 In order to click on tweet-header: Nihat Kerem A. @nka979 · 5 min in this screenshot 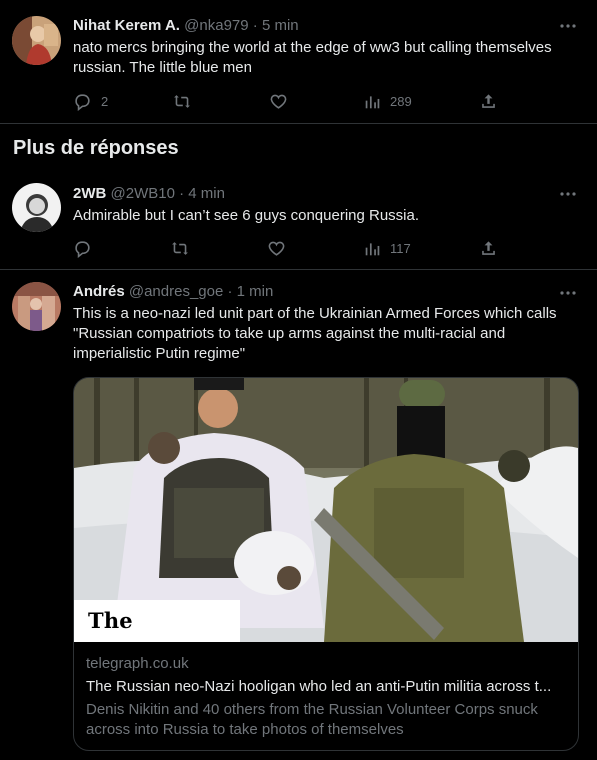, I will do `click(186, 26)`.